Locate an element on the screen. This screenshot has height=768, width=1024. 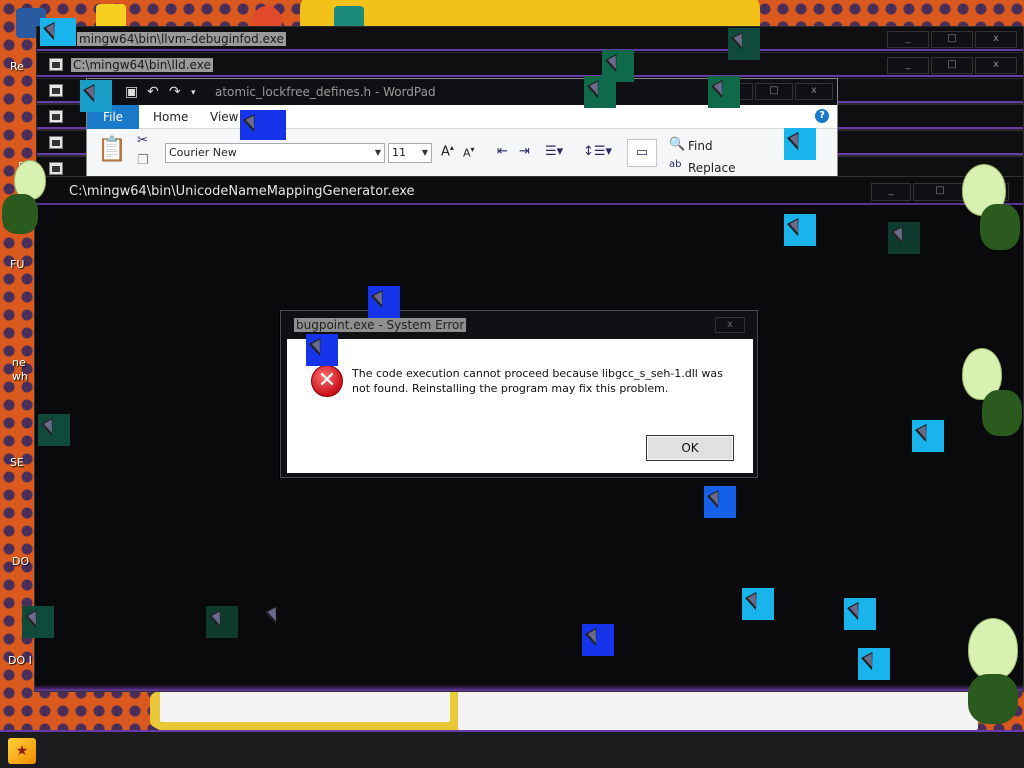
dialog-titlebar: bugpoint.exe - System Error x is located at coordinates (519, 325).